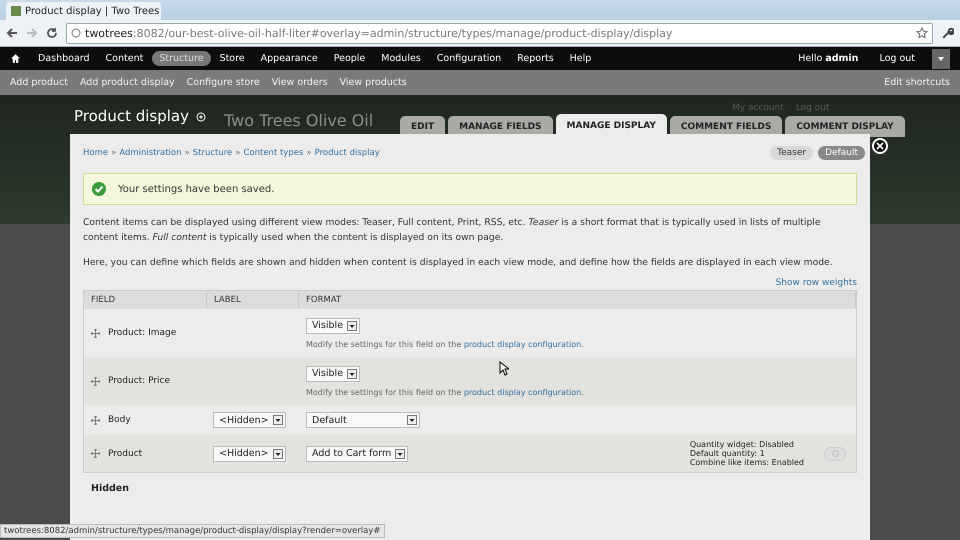 The height and width of the screenshot is (540, 960). What do you see at coordinates (64, 58) in the screenshot?
I see `toolbar-menu-item: Dashboard` at bounding box center [64, 58].